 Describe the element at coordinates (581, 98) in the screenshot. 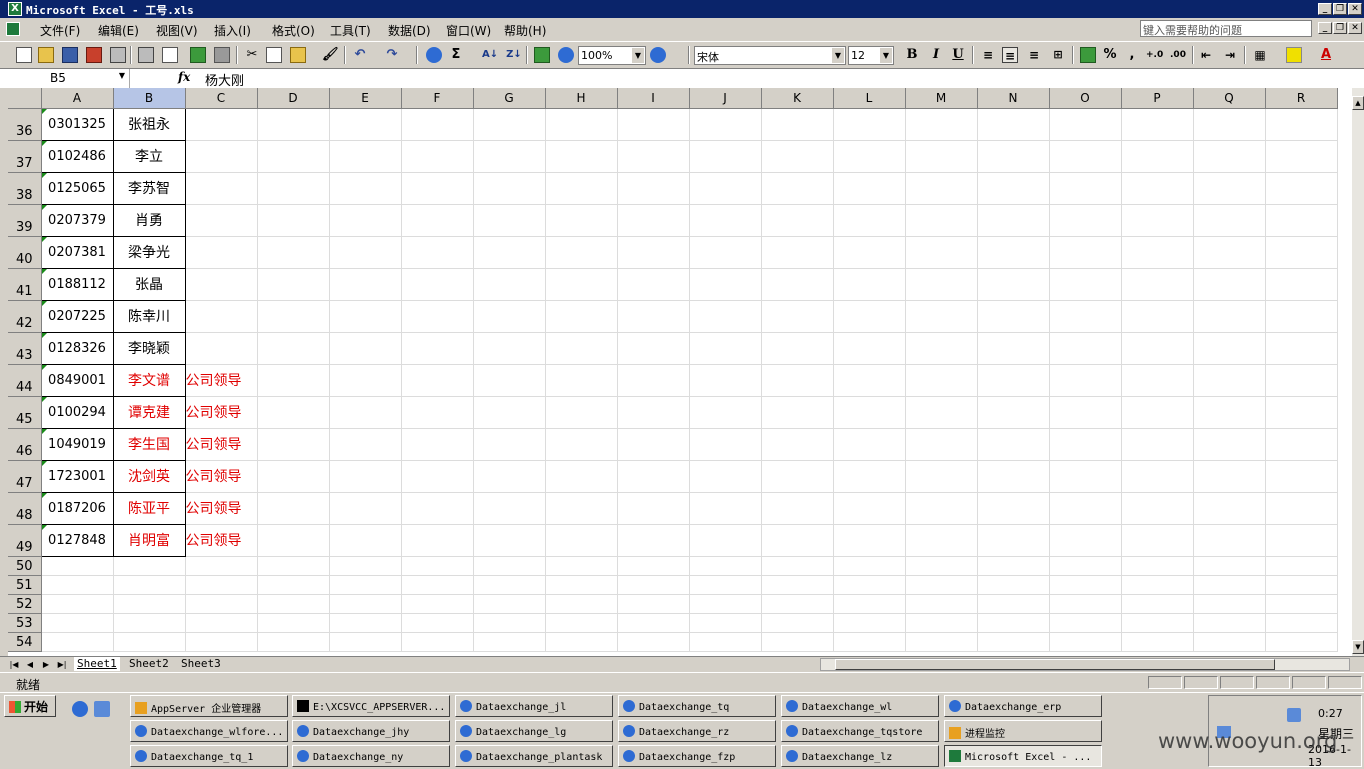

I see `column-header-h: H` at that location.